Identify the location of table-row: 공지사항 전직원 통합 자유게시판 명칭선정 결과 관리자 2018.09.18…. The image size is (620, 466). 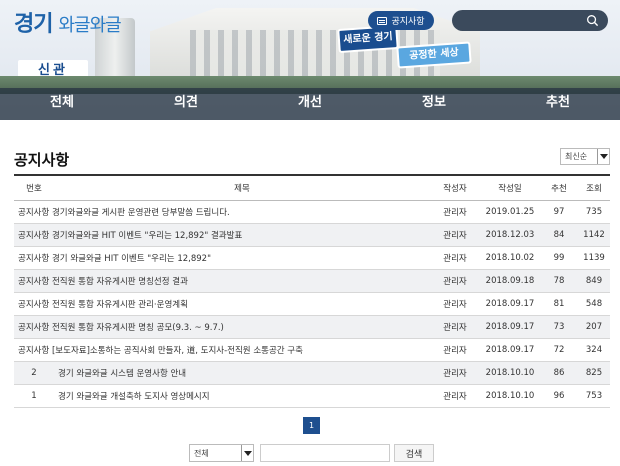
(312, 280).